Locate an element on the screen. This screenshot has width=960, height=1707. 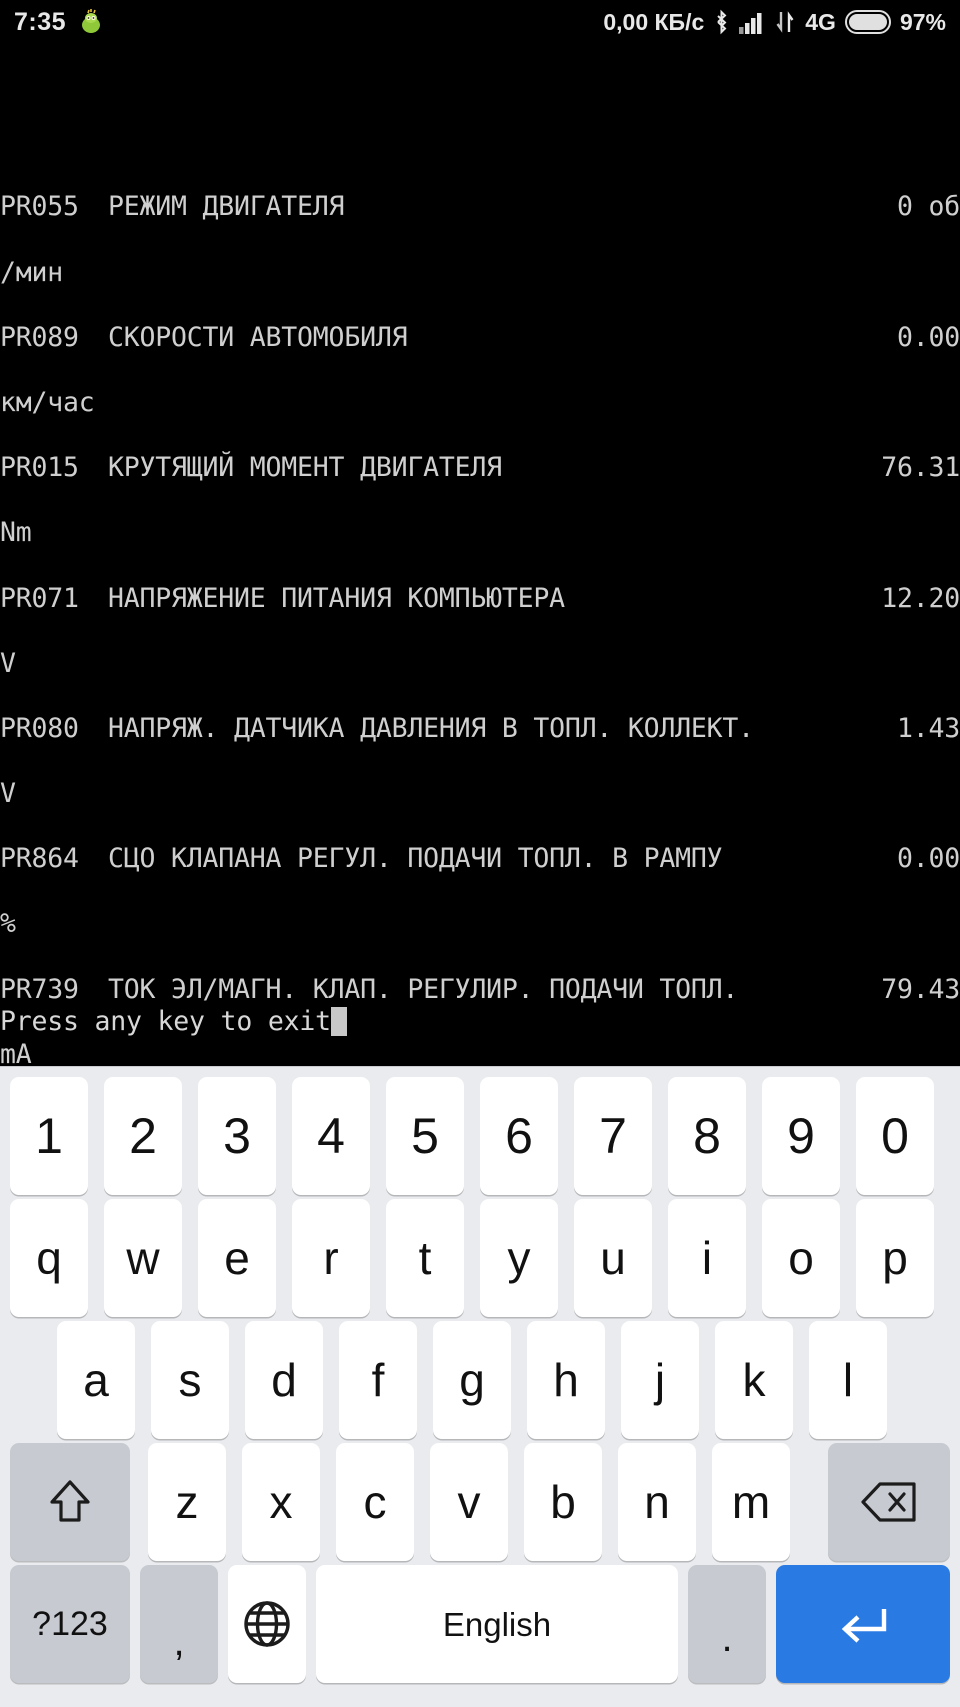
key-y: y is located at coordinates (519, 1258).